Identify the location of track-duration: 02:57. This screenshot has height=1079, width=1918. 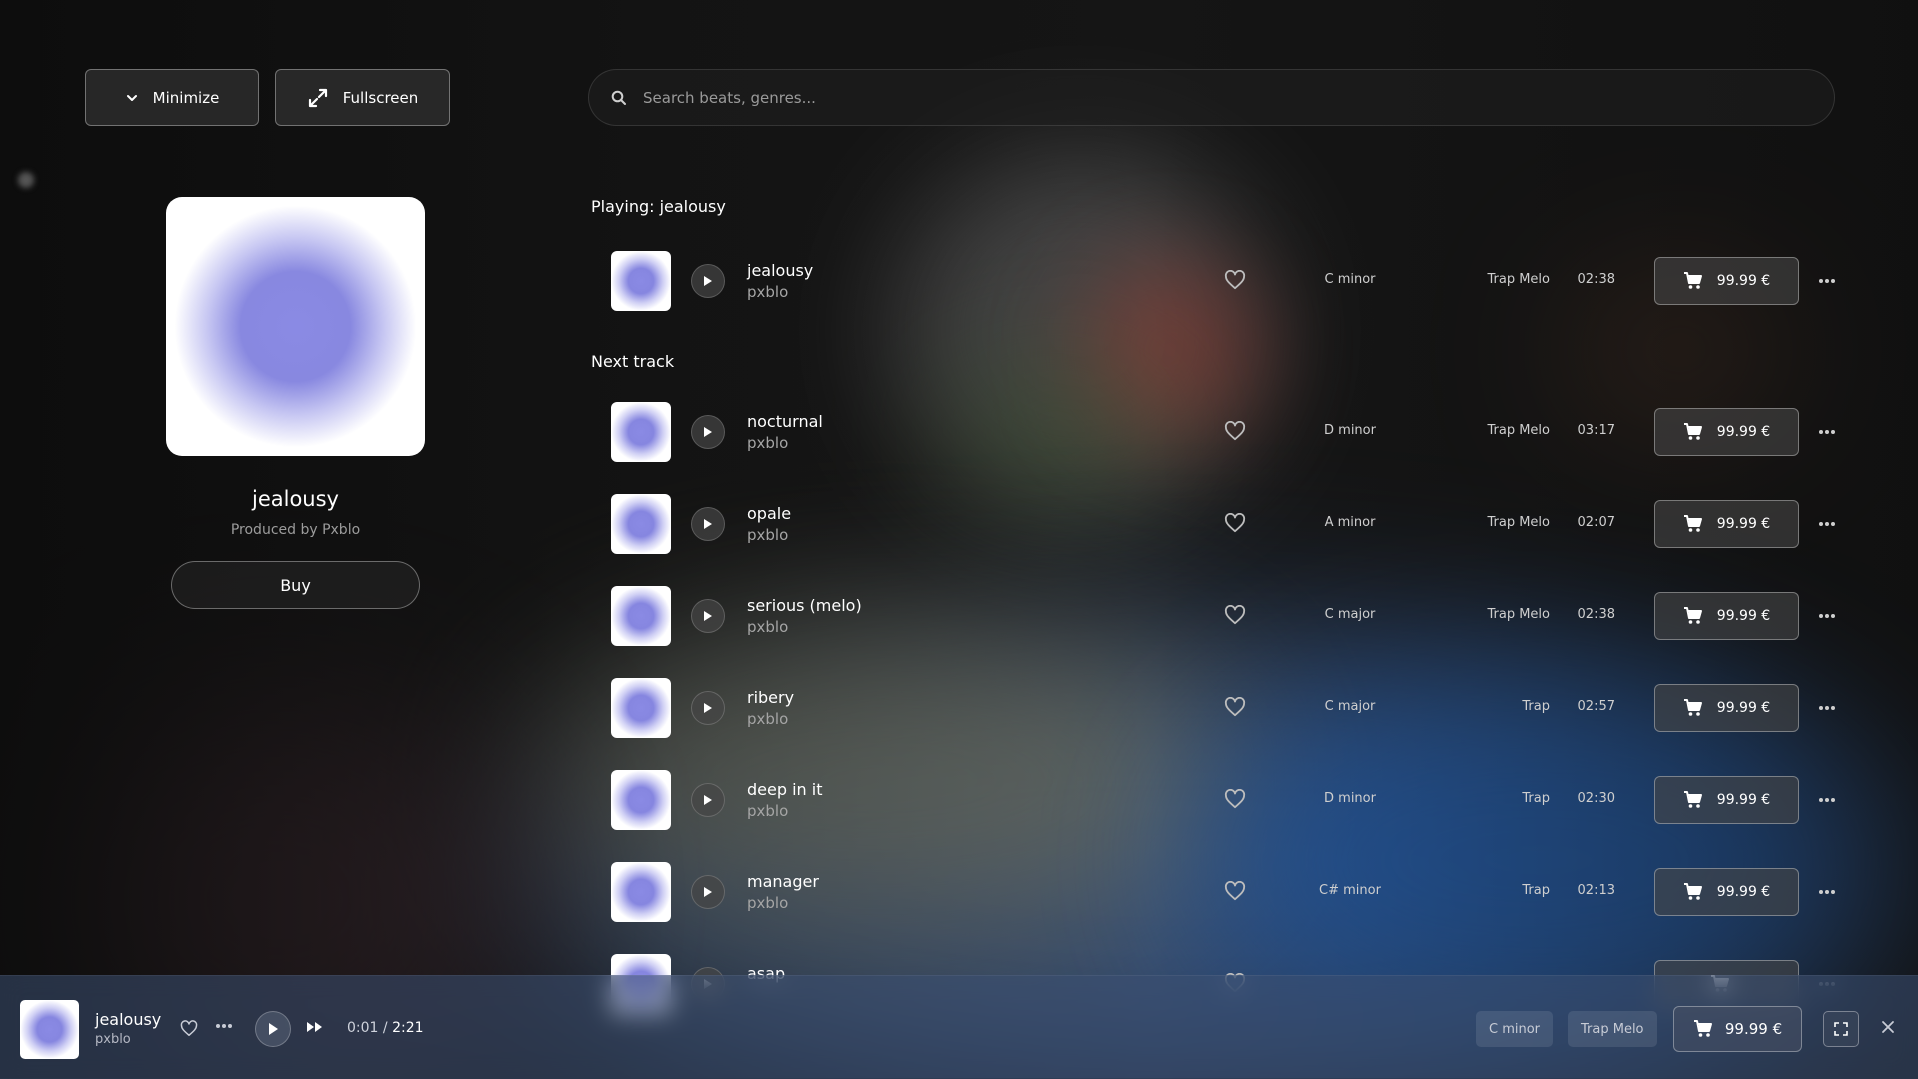
(1596, 706).